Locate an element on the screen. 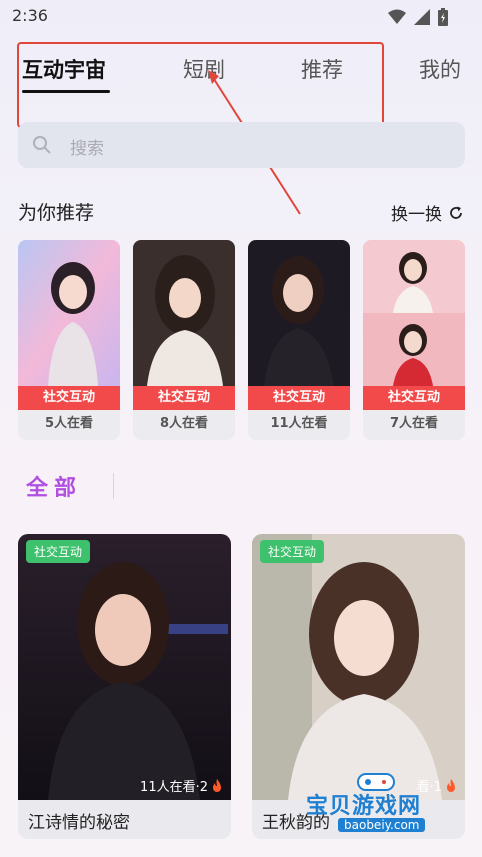  viewer-count: 7人在看 is located at coordinates (414, 423).